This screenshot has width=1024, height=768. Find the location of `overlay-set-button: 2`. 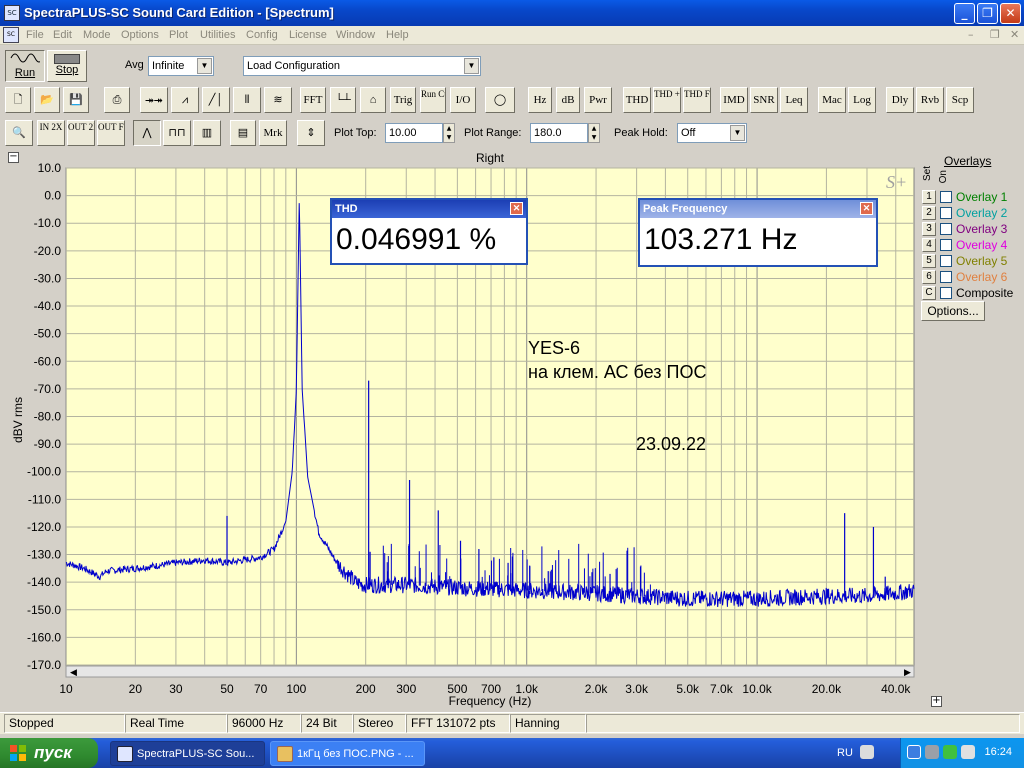

overlay-set-button: 2 is located at coordinates (929, 213).